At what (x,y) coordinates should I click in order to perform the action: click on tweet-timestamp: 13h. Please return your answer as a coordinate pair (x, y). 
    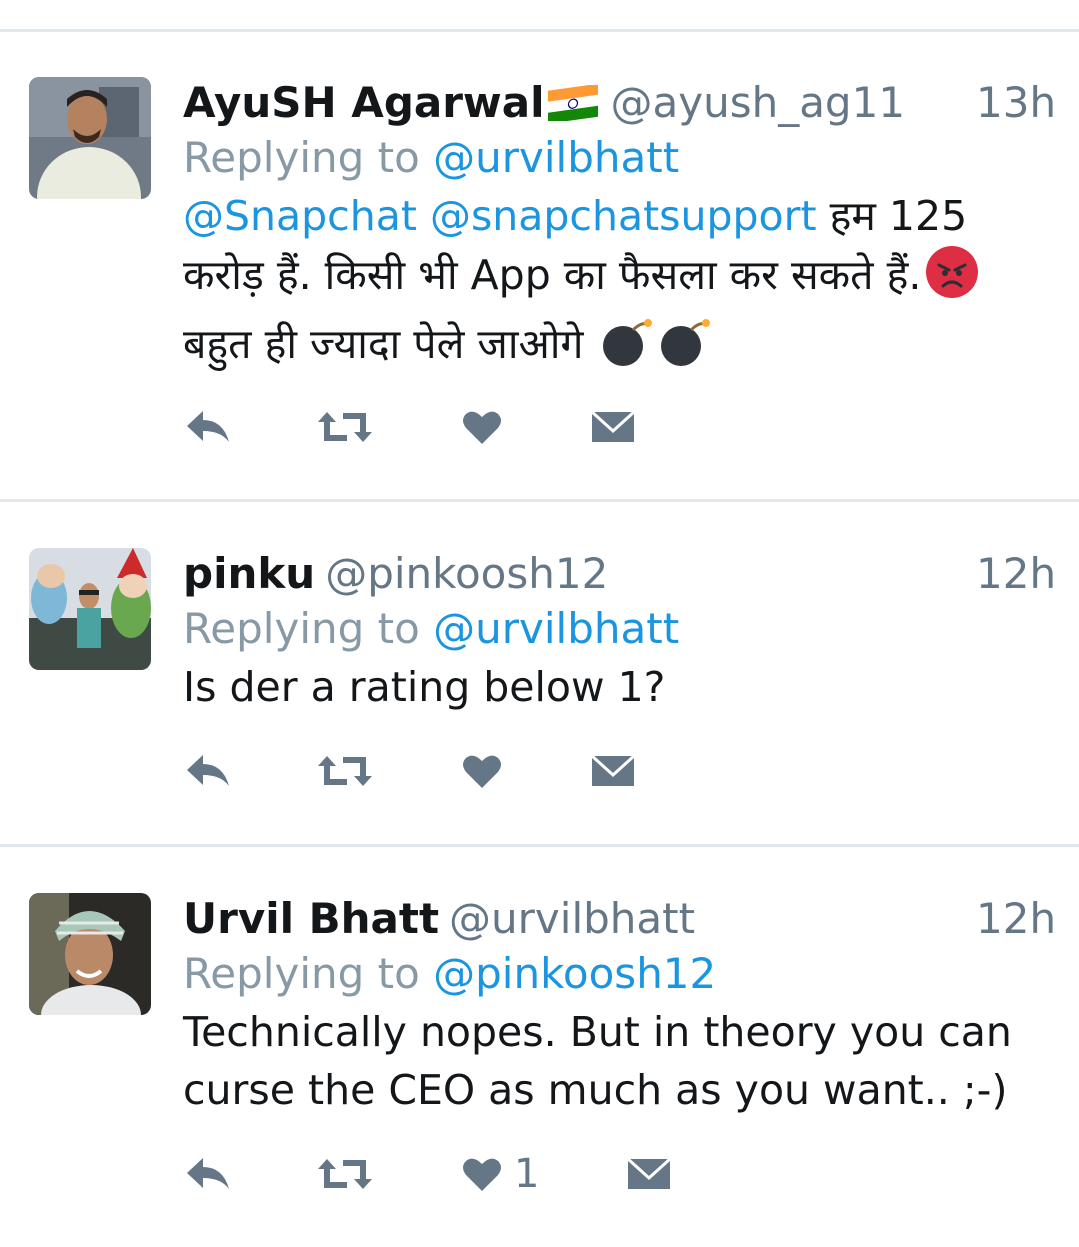
    Looking at the image, I should click on (1016, 103).